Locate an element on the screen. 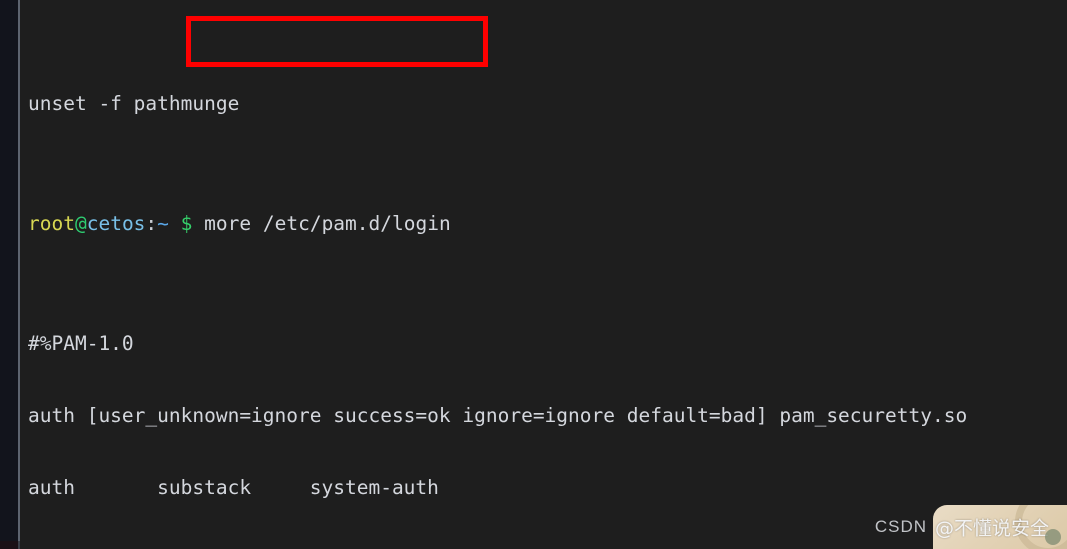 This screenshot has height=549, width=1067. terminal-line: unset -f pathmunge is located at coordinates (547, 104).